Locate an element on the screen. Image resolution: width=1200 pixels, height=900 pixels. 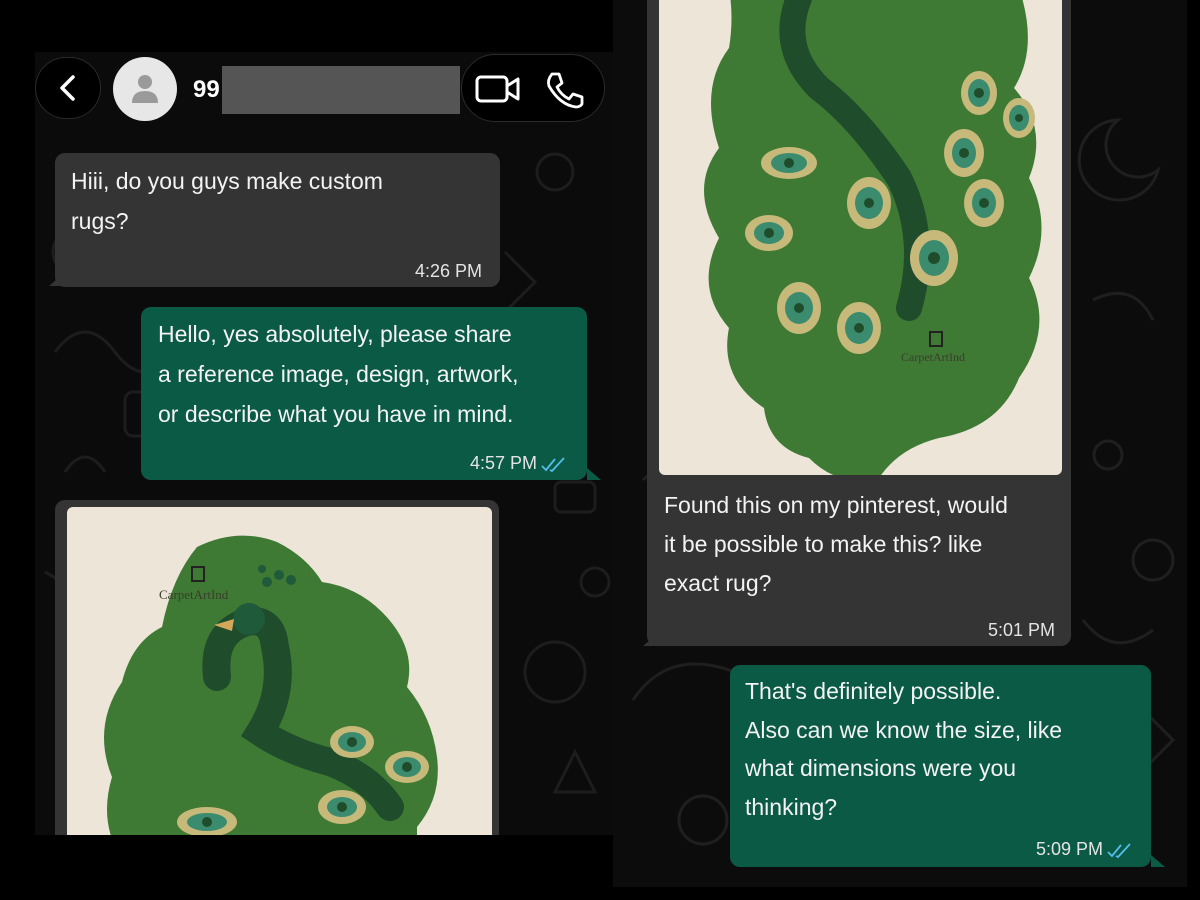
voice-call-button is located at coordinates (564, 92).